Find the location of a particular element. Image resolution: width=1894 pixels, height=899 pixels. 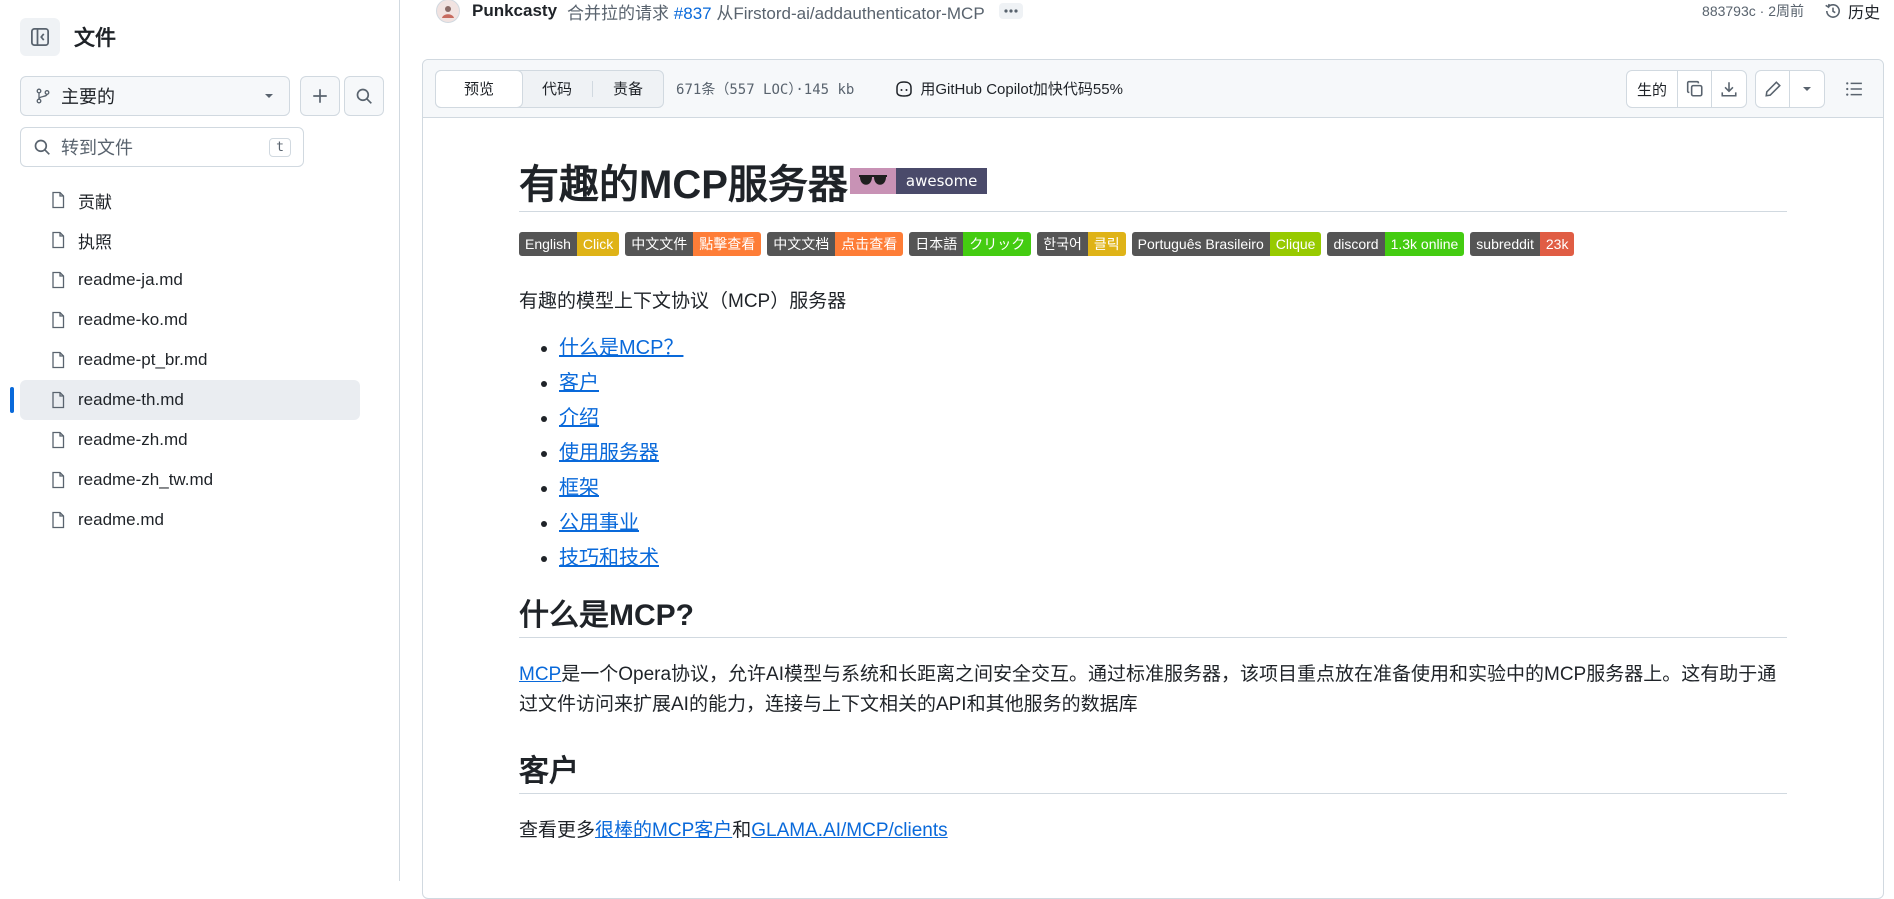

toc-item: 技巧和技术 is located at coordinates (1173, 558).